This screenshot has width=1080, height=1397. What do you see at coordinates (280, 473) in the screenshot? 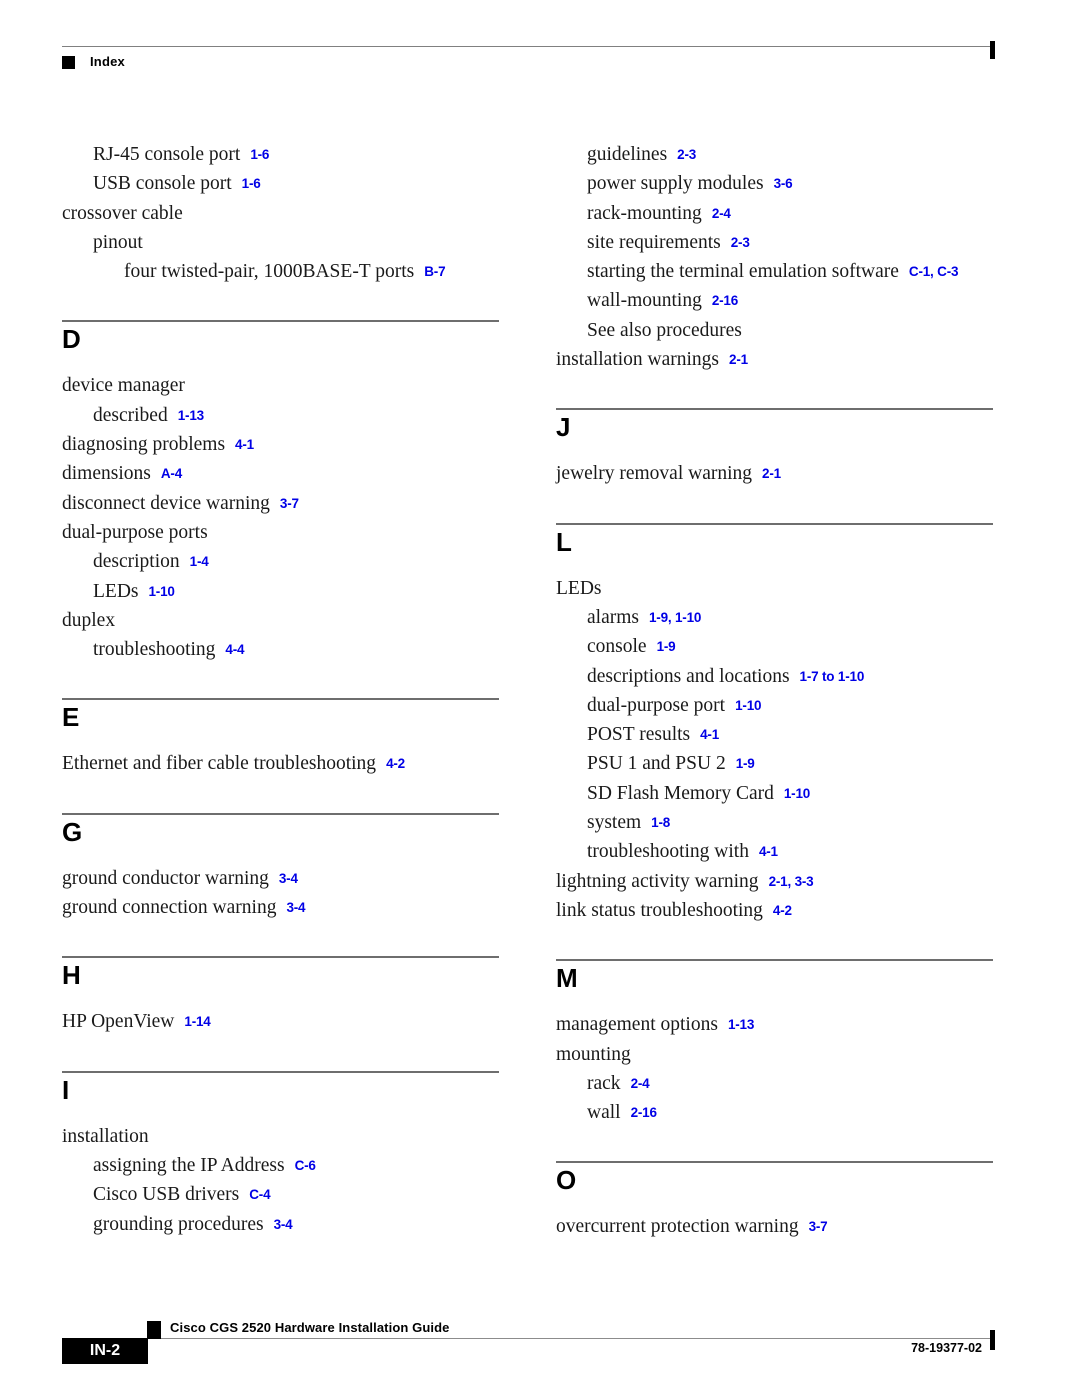
I see `index-entry: dimensions A-4` at bounding box center [280, 473].